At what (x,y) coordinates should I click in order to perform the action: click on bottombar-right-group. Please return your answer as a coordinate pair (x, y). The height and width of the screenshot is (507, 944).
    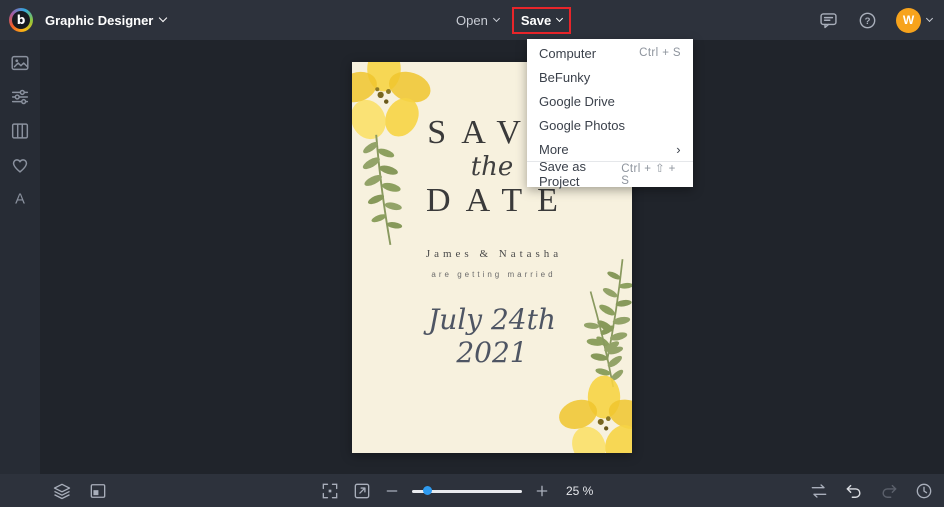
    Looking at the image, I should click on (871, 490).